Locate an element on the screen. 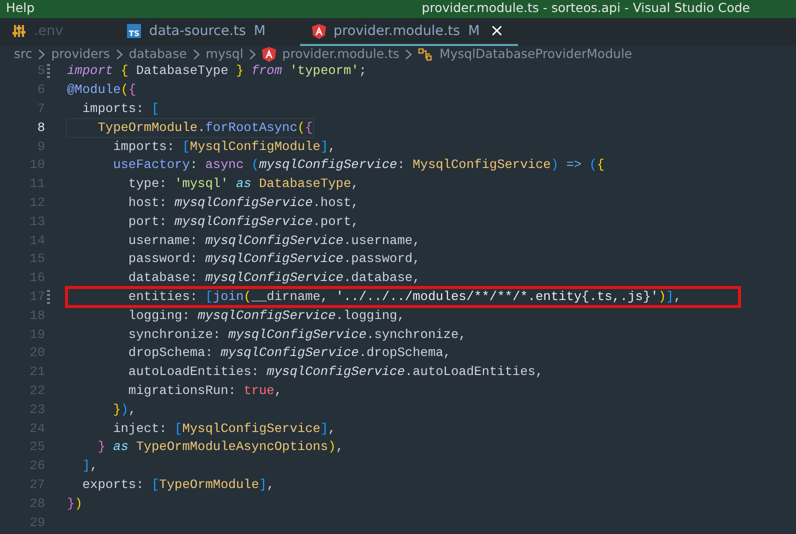 The width and height of the screenshot is (796, 534). tab: .env is located at coordinates (38, 32).